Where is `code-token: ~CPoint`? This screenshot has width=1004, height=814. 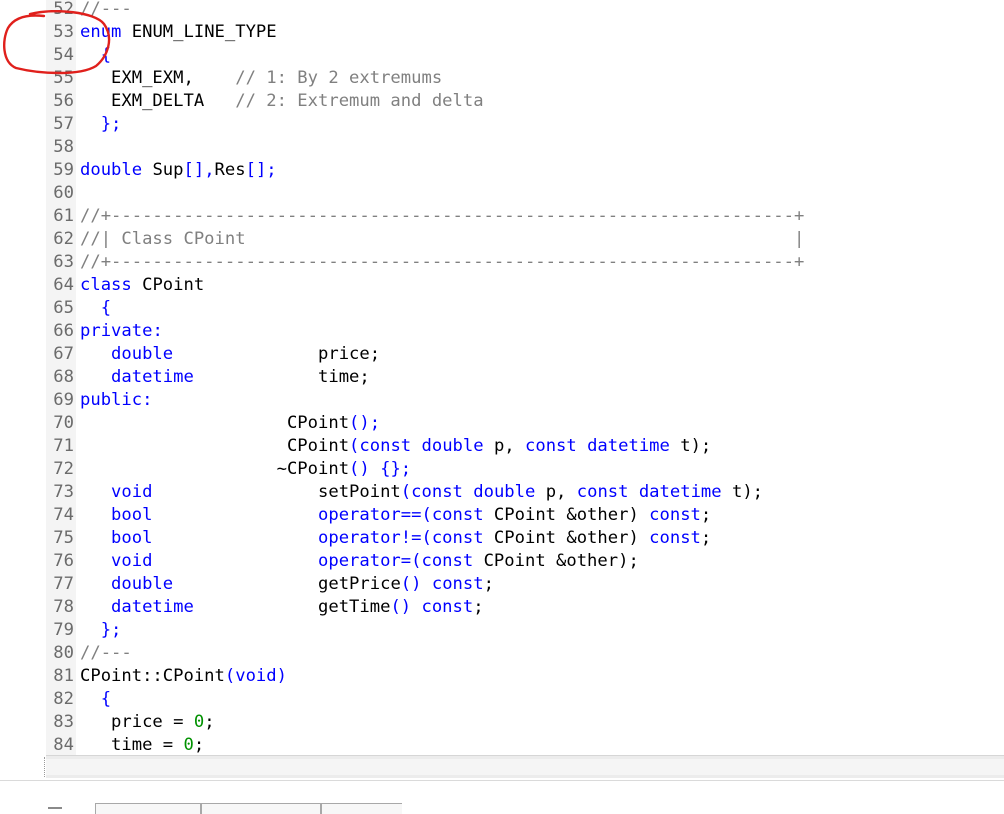 code-token: ~CPoint is located at coordinates (215, 469).